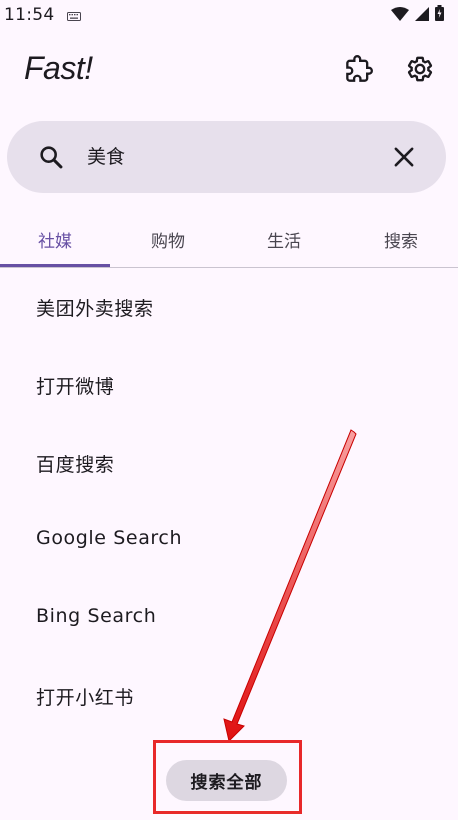 This screenshot has height=820, width=458. I want to click on list-item: 打开微博, so click(75, 385).